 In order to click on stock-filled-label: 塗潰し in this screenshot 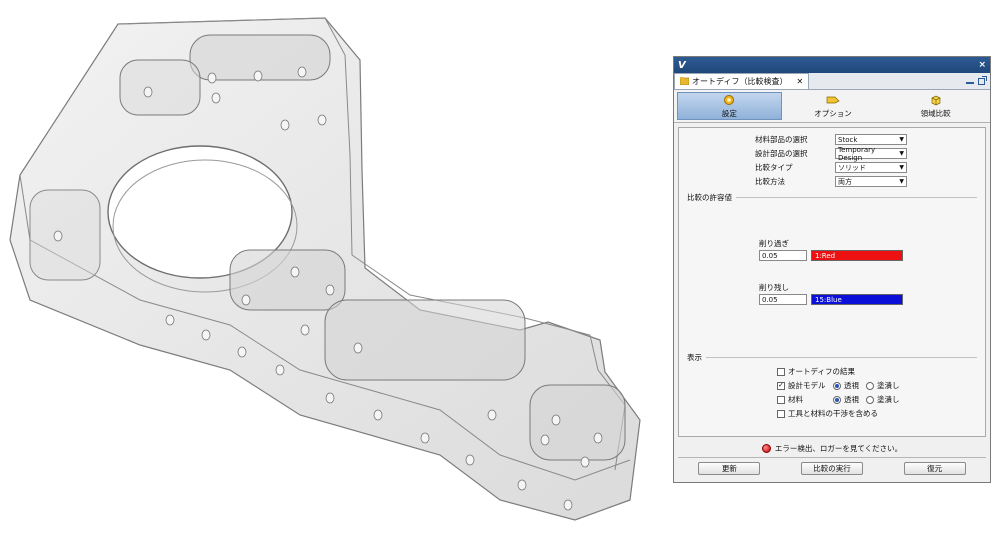, I will do `click(888, 399)`.